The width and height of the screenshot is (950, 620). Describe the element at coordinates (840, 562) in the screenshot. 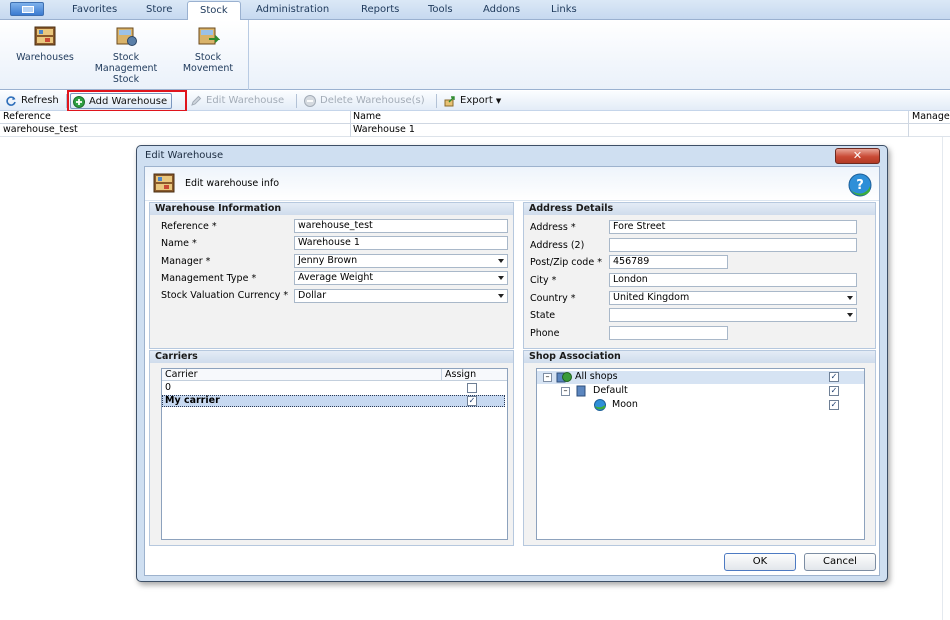

I see `cancel-button: Cancel` at that location.